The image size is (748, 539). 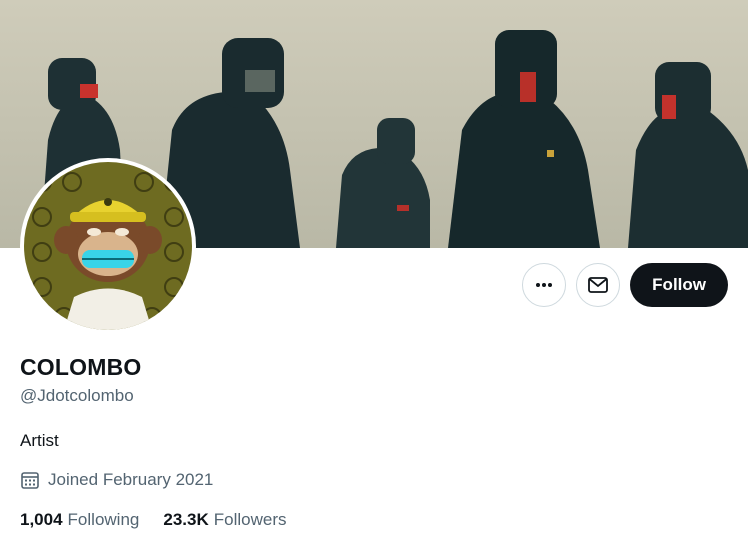 I want to click on profile-actions: Follow, so click(x=625, y=285).